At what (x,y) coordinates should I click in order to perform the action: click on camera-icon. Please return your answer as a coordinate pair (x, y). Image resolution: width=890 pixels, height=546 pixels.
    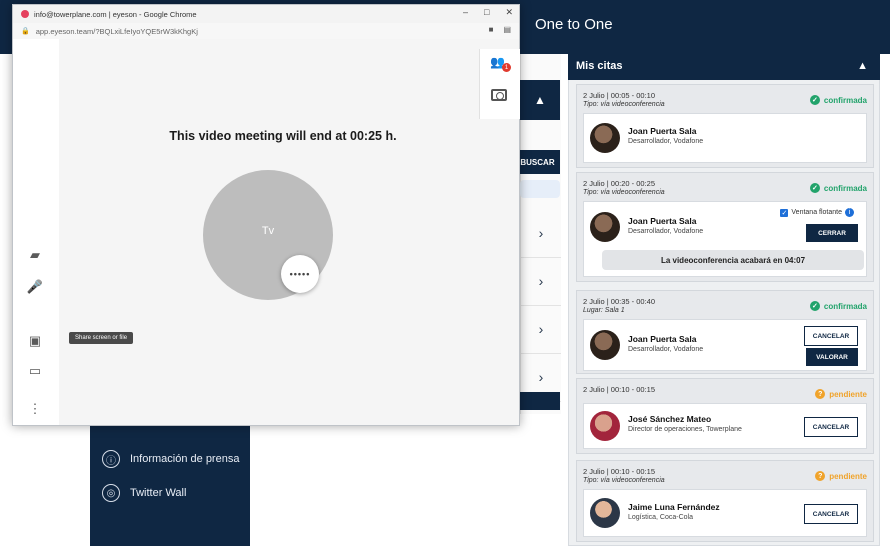
    Looking at the image, I should click on (499, 95).